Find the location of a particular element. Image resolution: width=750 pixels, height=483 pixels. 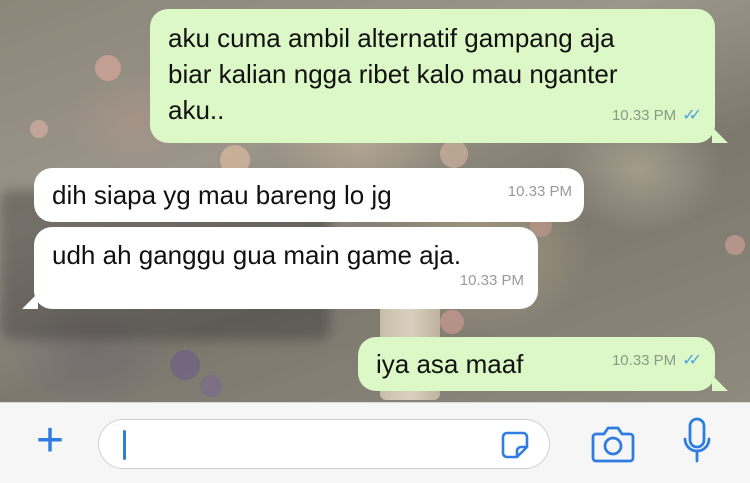

plus-icon: + is located at coordinates (50, 441).